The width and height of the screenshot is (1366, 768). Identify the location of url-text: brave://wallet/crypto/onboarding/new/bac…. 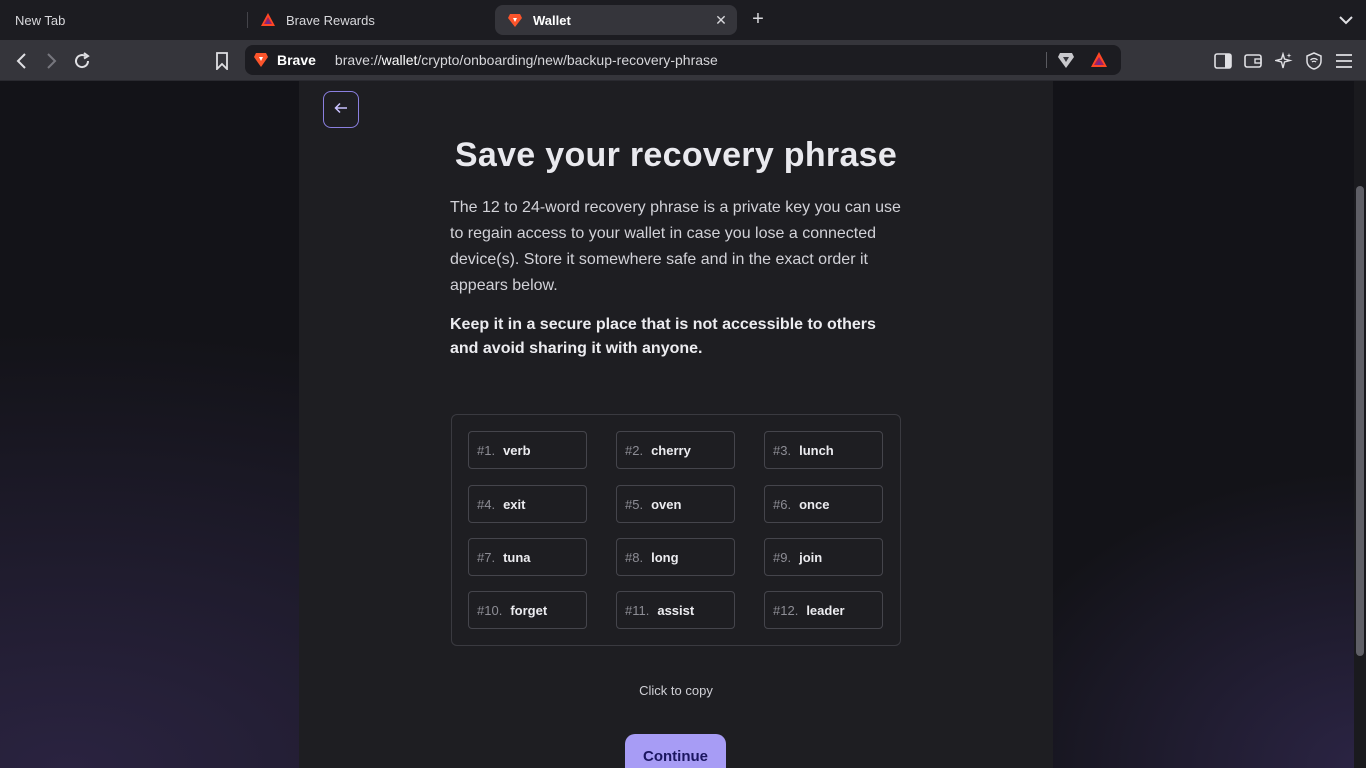
(526, 60).